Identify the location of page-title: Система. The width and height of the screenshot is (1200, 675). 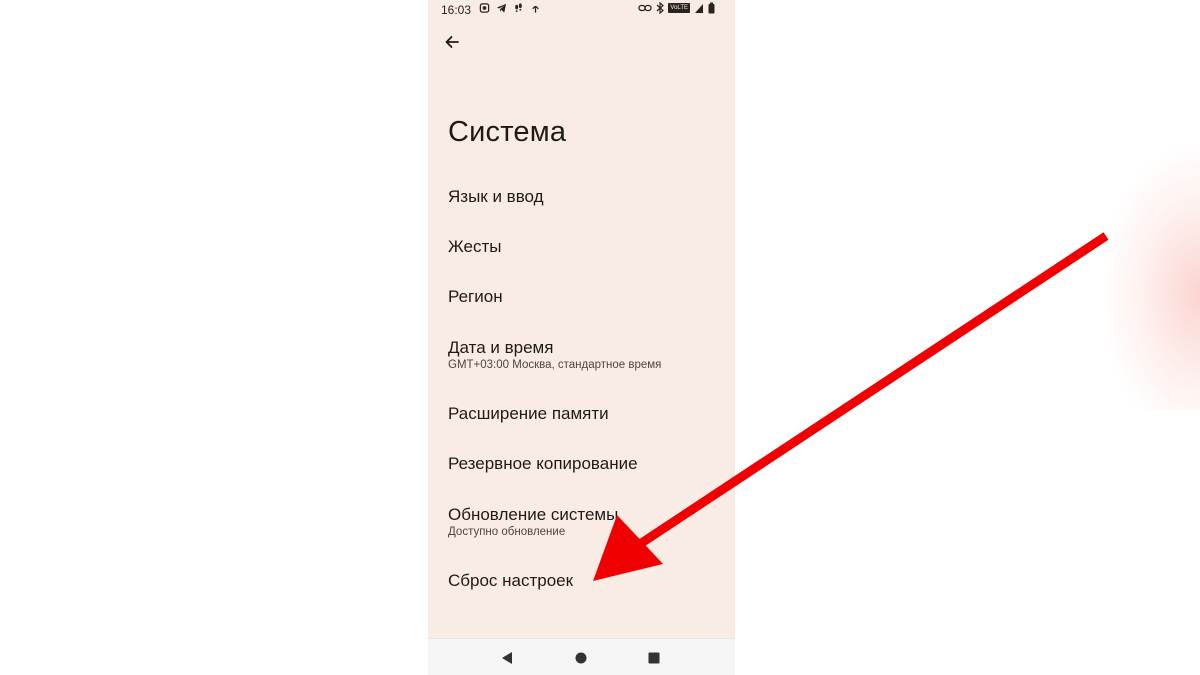
(507, 132).